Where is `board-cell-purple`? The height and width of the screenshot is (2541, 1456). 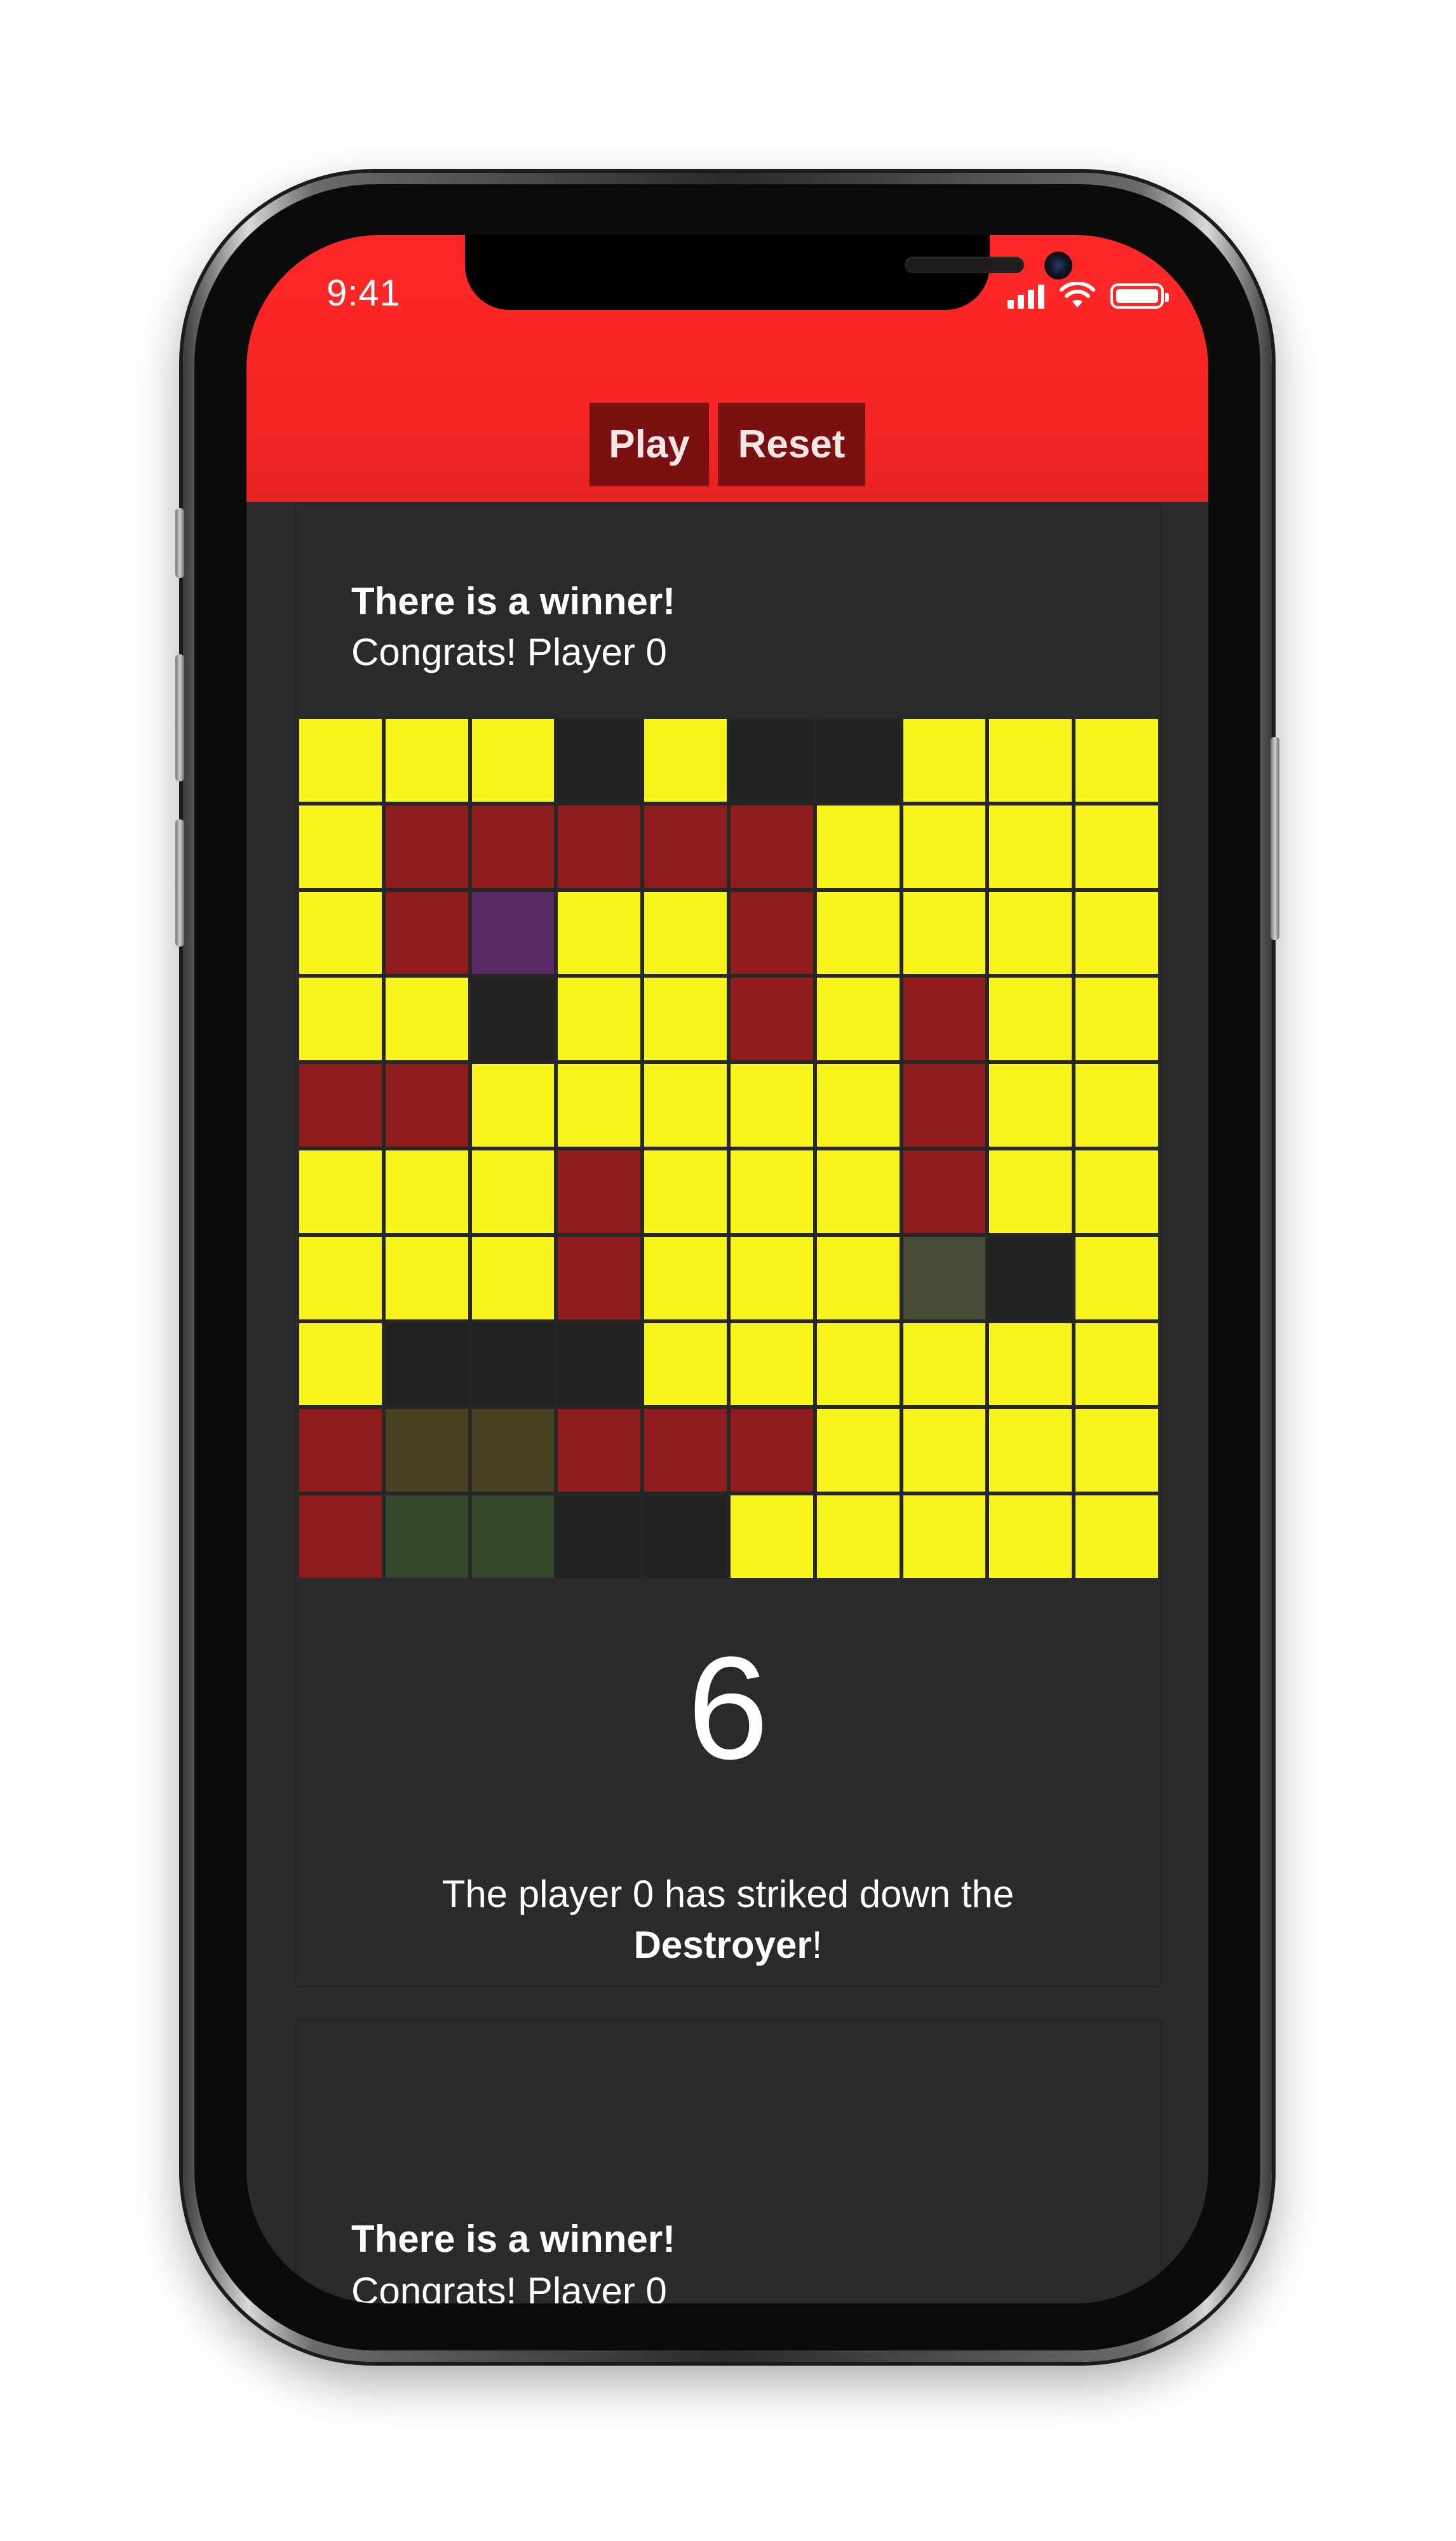
board-cell-purple is located at coordinates (513, 933).